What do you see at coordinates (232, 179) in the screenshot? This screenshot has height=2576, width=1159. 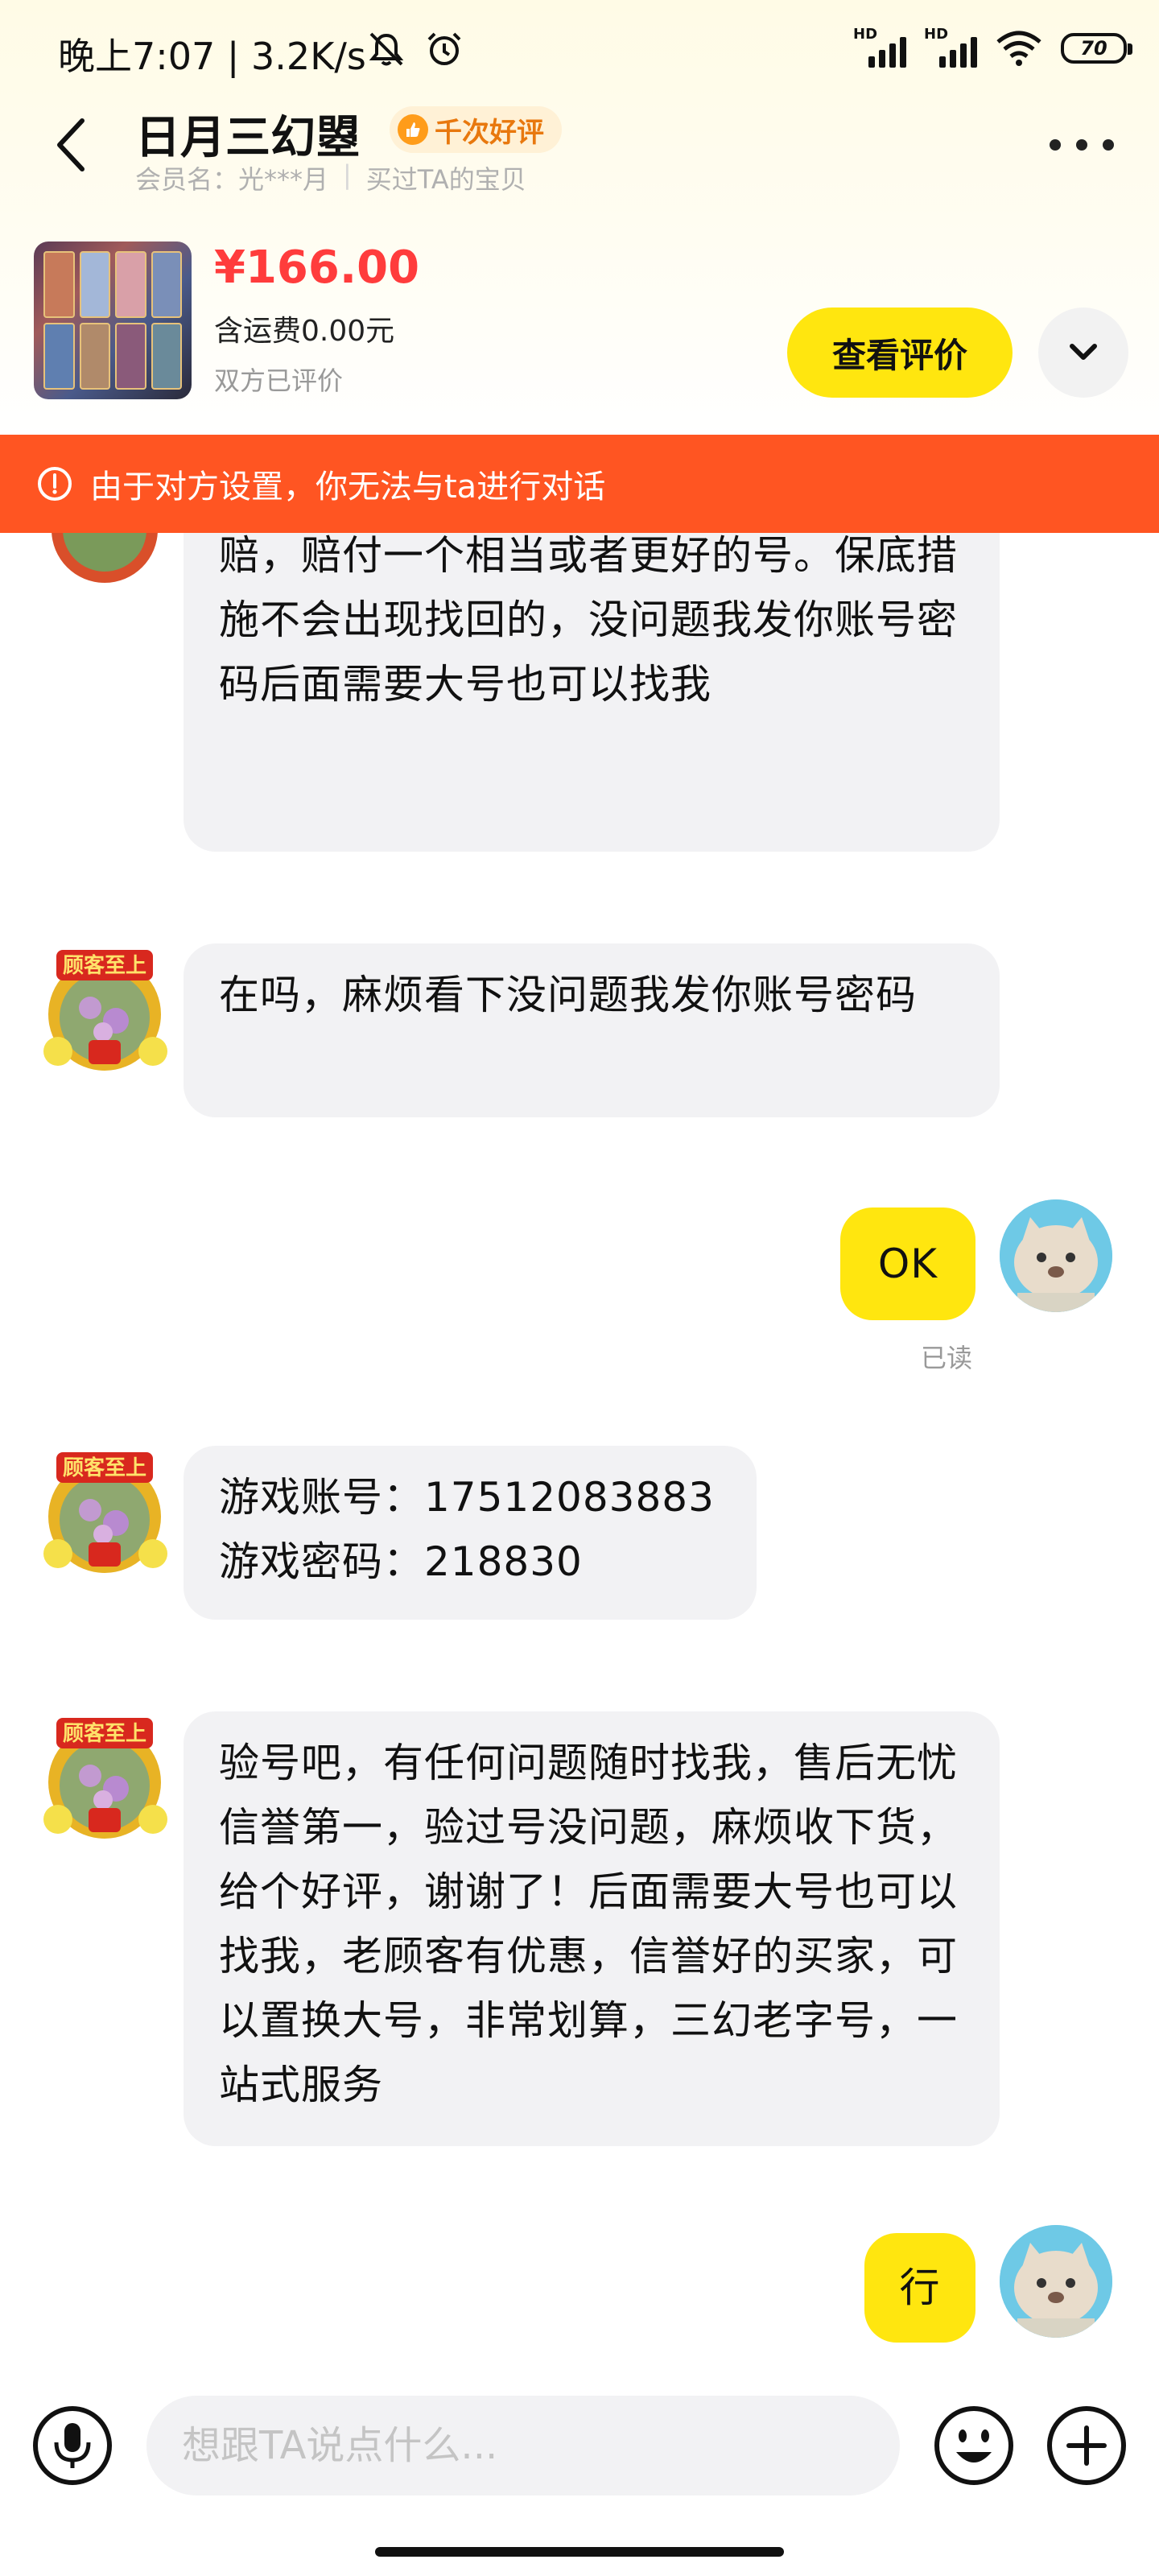 I see `member-name: 会员名：光***月` at bounding box center [232, 179].